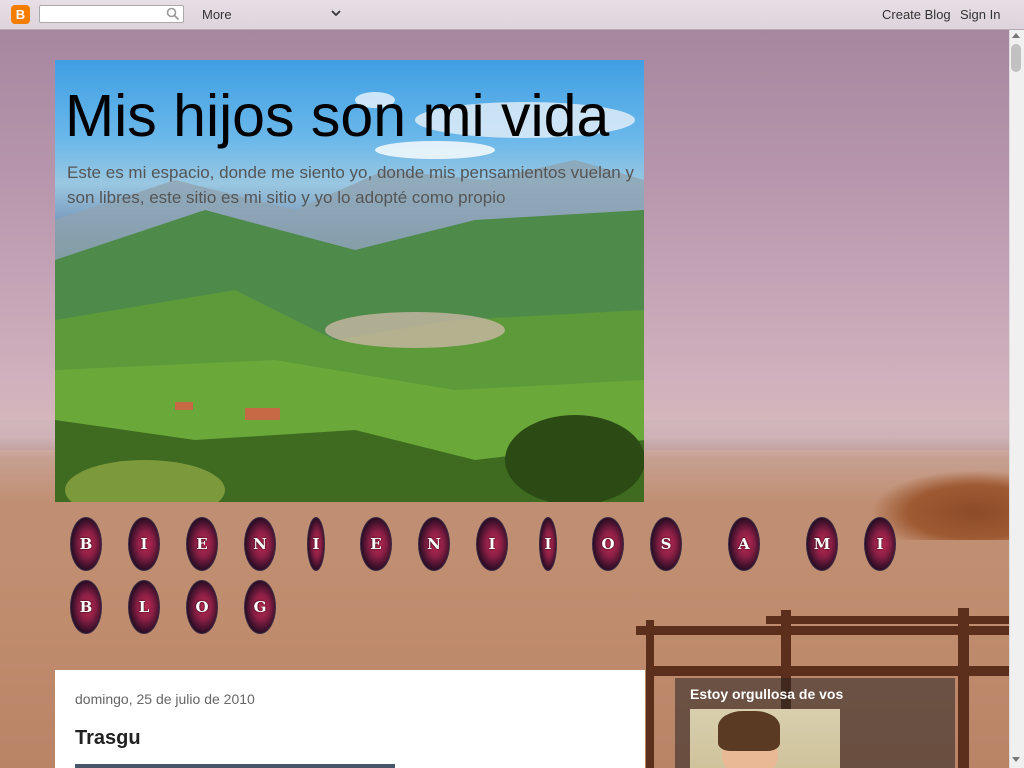 The height and width of the screenshot is (768, 1024). What do you see at coordinates (260, 607) in the screenshot?
I see `heart-letter: G` at bounding box center [260, 607].